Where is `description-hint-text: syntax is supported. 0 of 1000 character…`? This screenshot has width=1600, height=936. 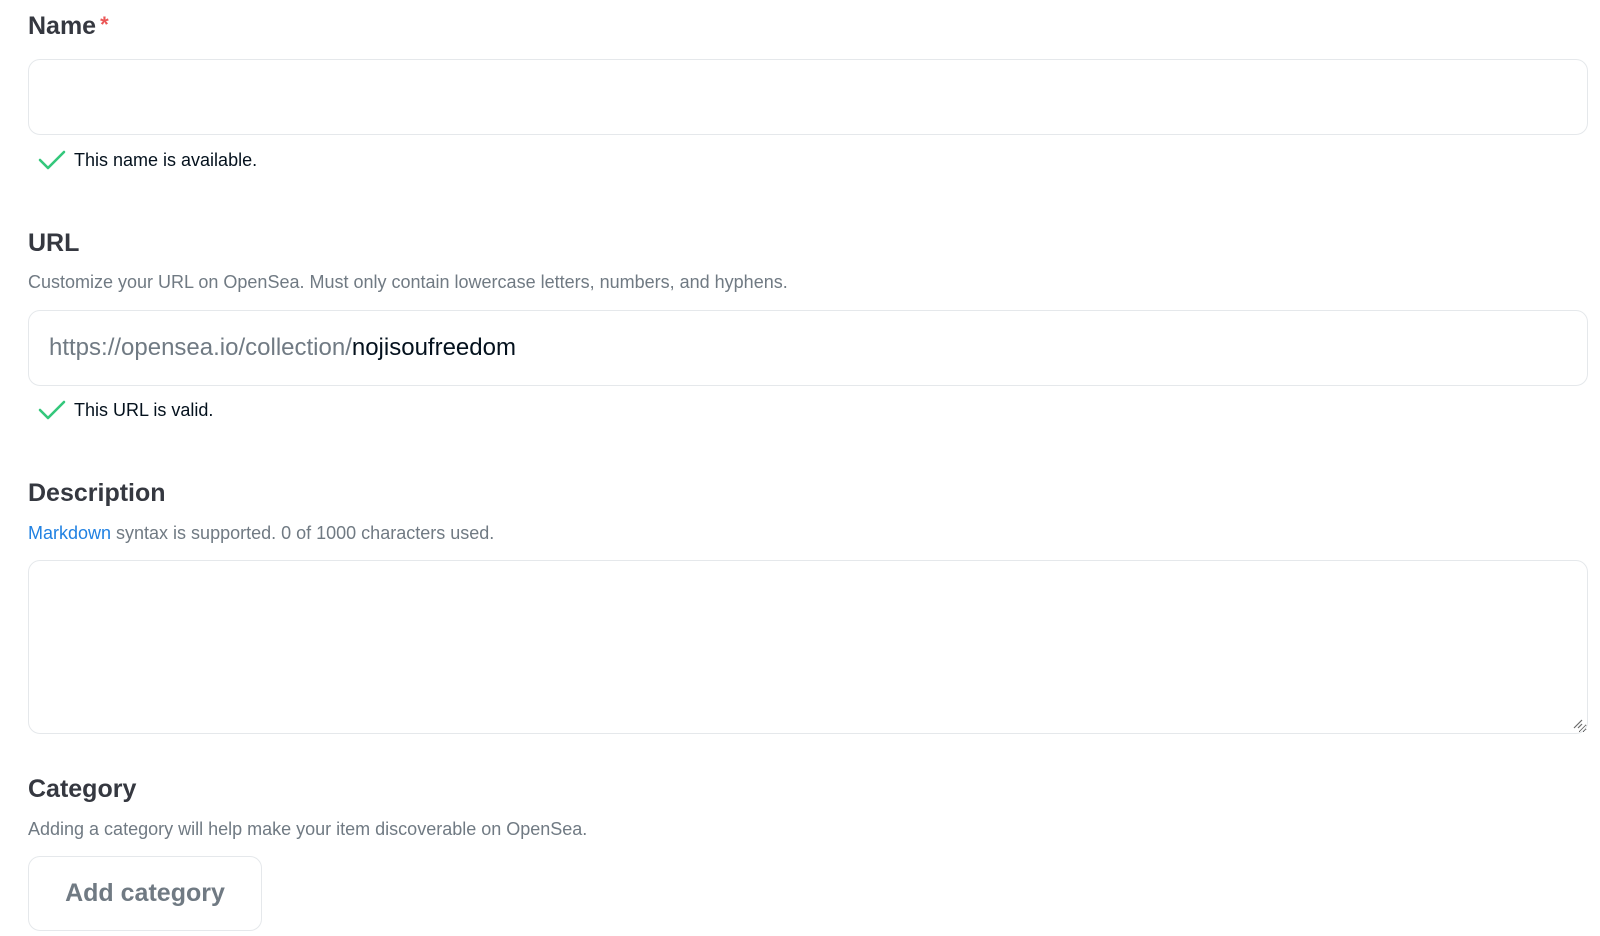 description-hint-text: syntax is supported. 0 of 1000 character… is located at coordinates (303, 533).